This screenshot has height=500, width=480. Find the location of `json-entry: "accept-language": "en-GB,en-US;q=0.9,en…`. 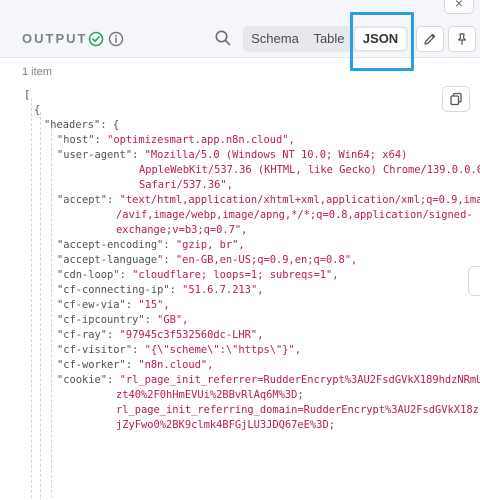

json-entry: "accept-language": "en-GB,en-US;q=0.9,en… is located at coordinates (207, 260).